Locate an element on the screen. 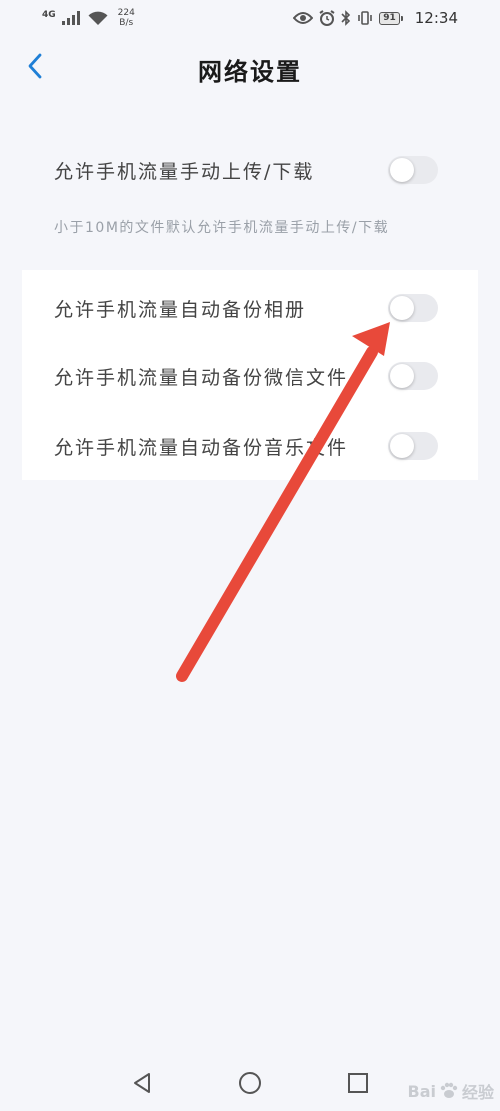 The width and height of the screenshot is (500, 1111). nav-home-button is located at coordinates (250, 1083).